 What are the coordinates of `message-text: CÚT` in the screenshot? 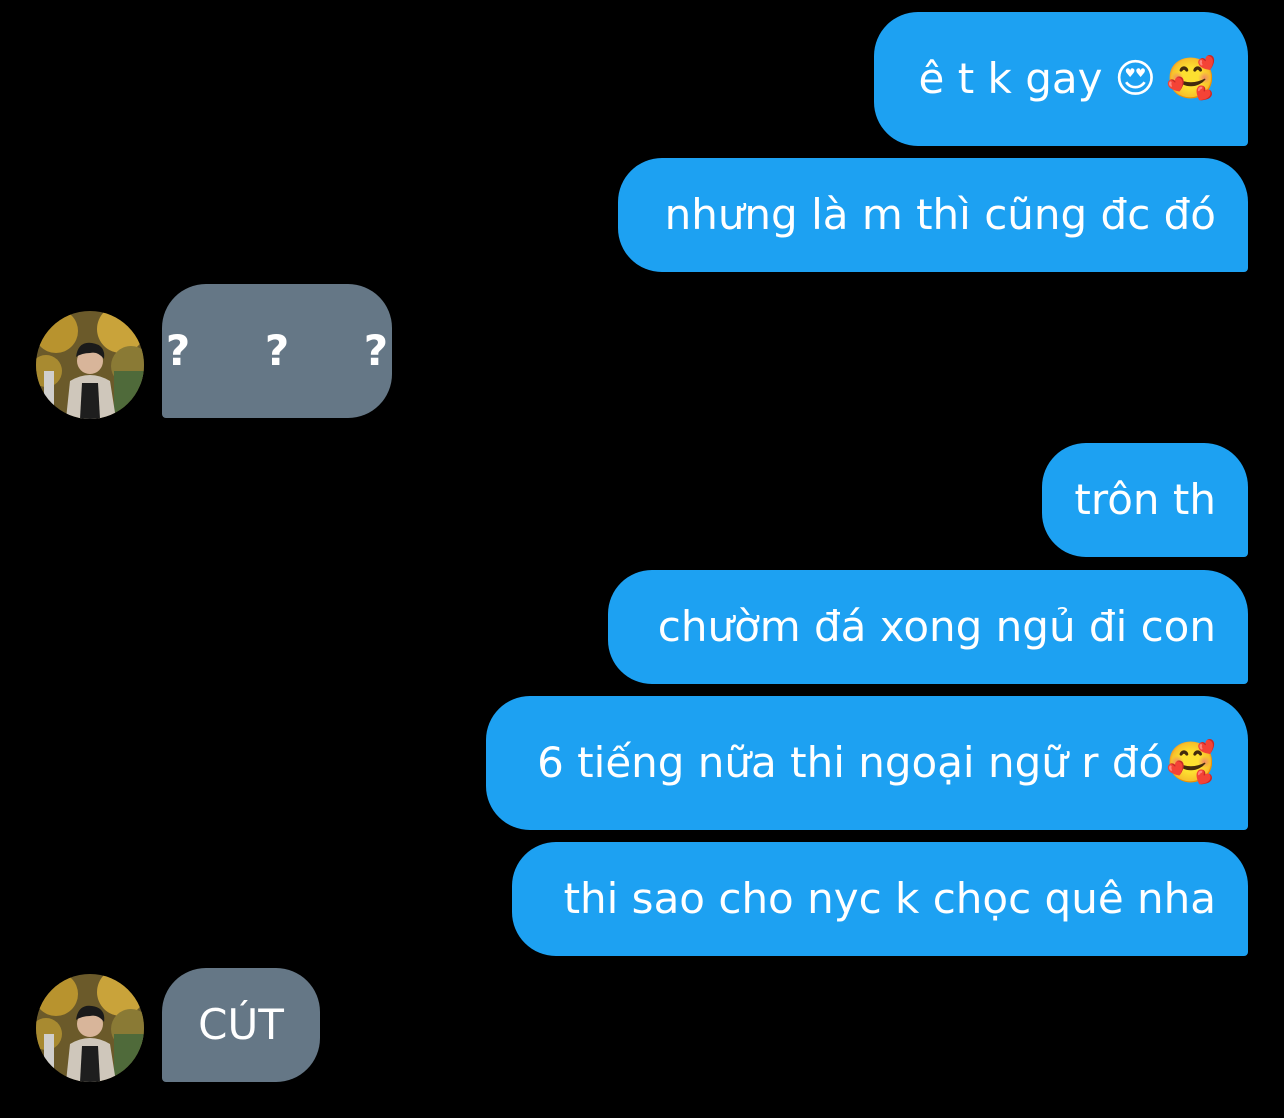 It's located at (241, 1024).